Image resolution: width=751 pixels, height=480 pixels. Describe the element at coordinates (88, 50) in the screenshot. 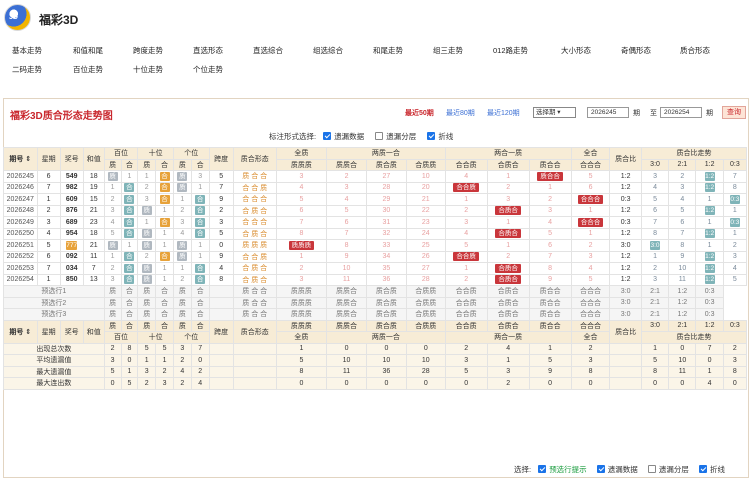

I see `nav-item: 和值和尾` at that location.